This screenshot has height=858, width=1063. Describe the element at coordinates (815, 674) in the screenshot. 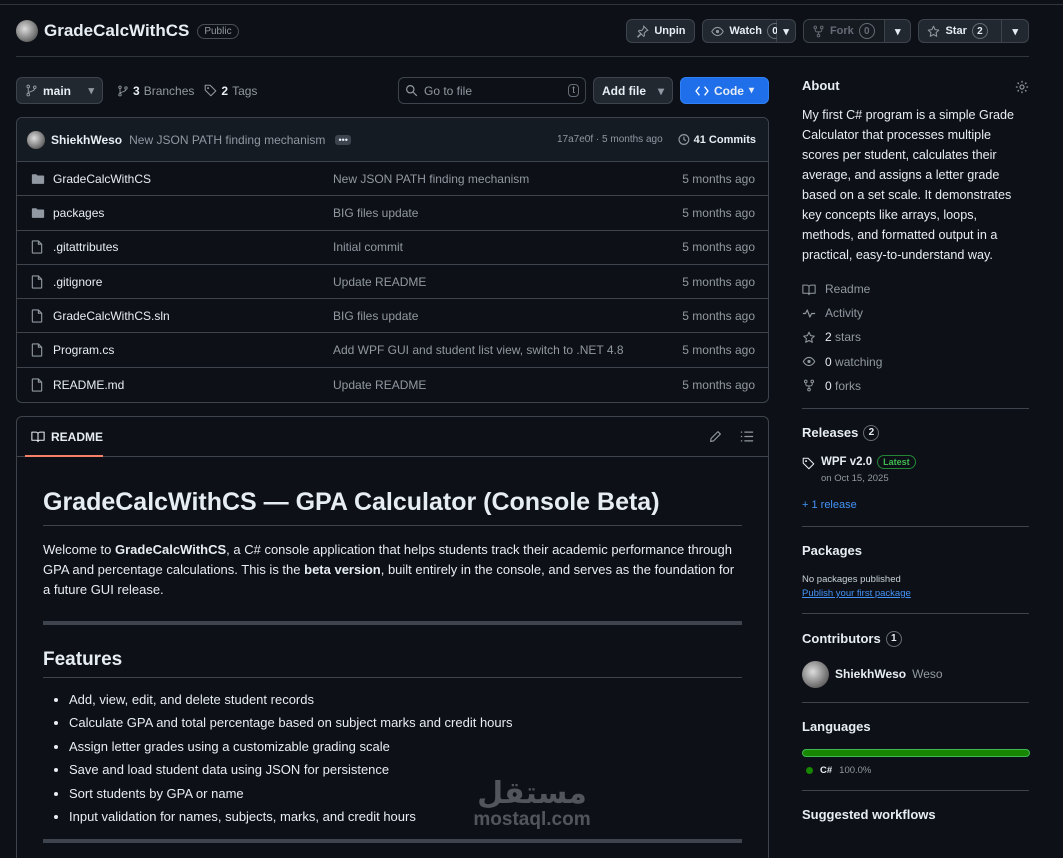

I see `avatar` at that location.